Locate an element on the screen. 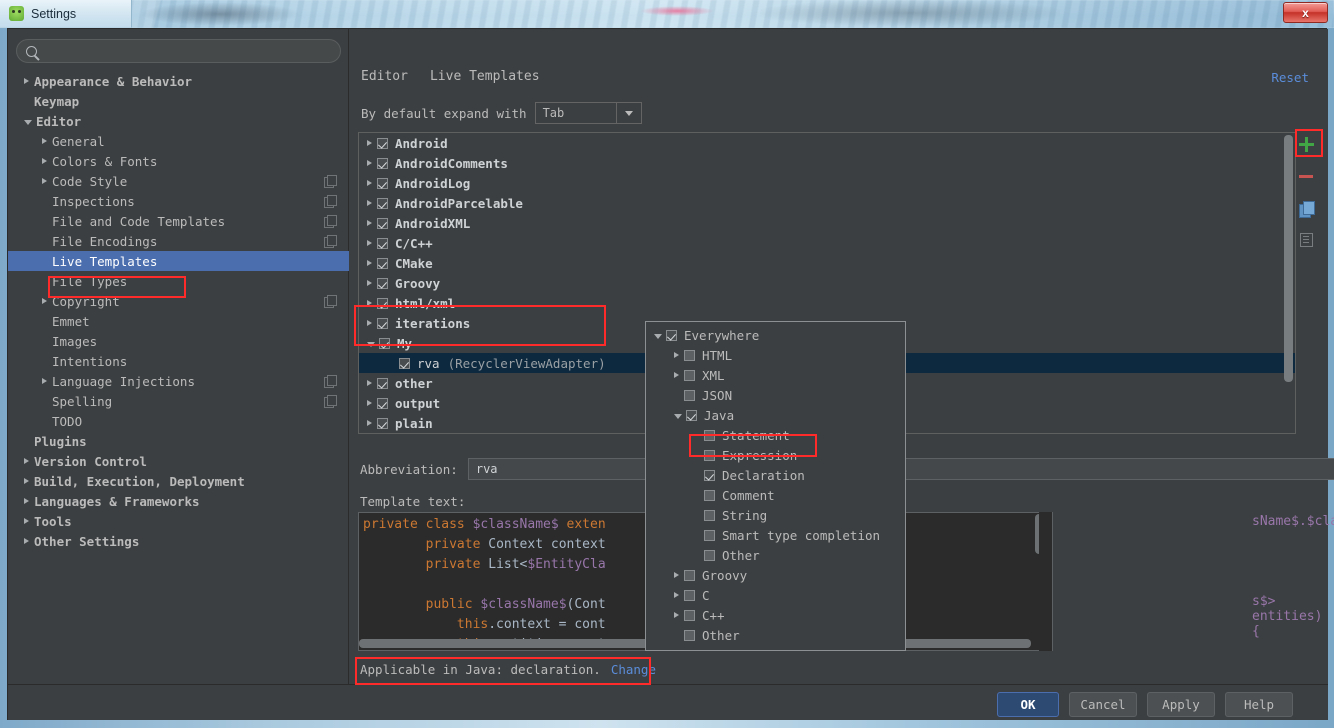 Image resolution: width=1334 pixels, height=728 pixels. template-row-android: Android is located at coordinates (827, 143).